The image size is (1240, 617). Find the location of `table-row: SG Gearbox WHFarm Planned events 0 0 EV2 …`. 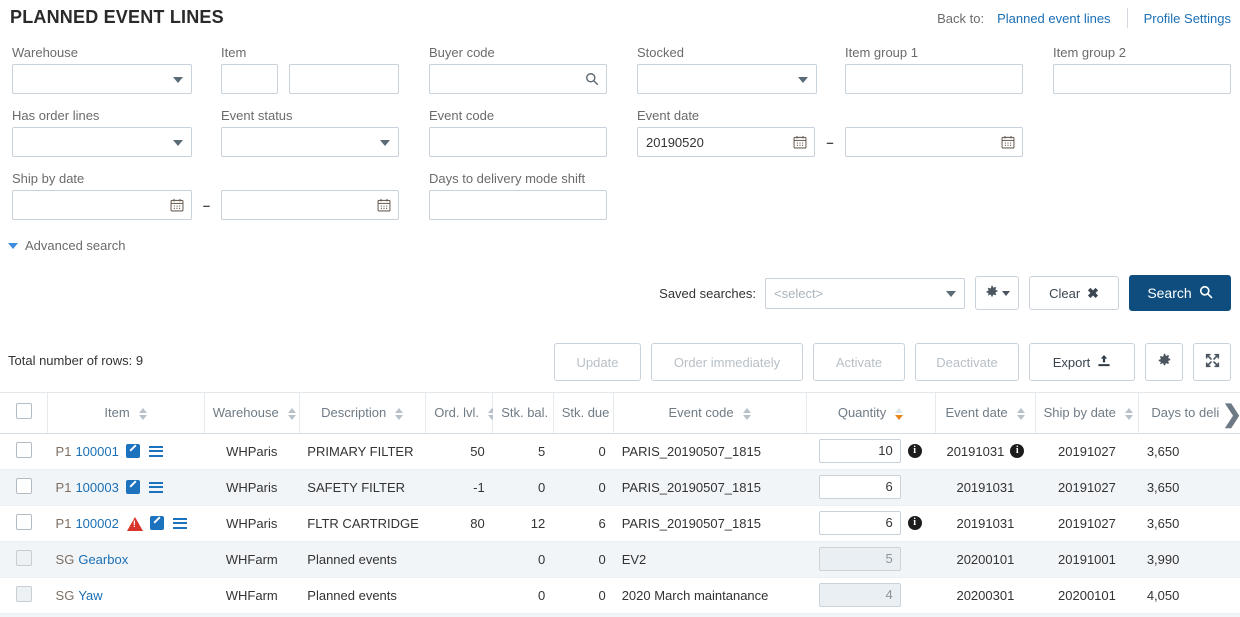

table-row: SG Gearbox WHFarm Planned events 0 0 EV2 … is located at coordinates (620, 559).